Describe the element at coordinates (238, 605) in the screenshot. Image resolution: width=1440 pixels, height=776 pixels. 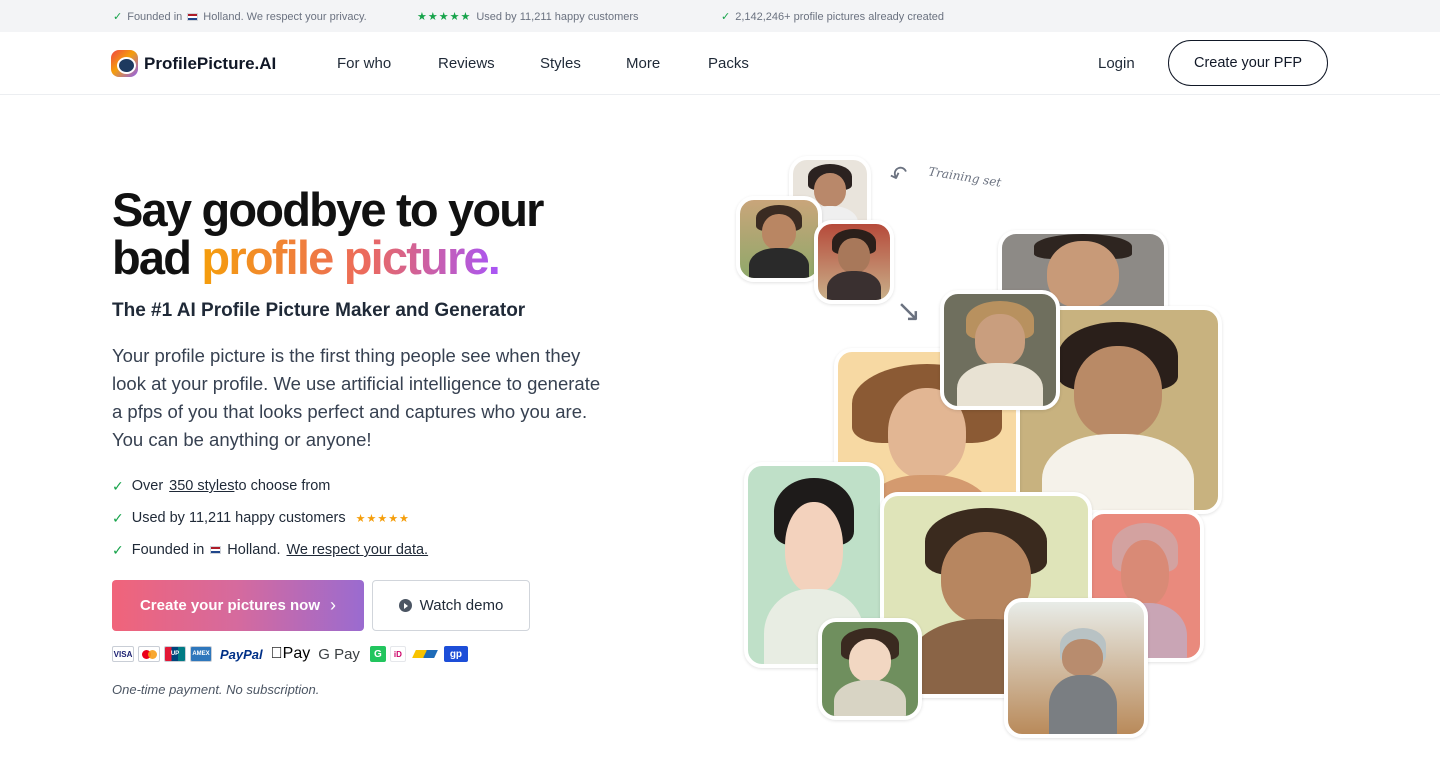
I see `create-pictures-button: Create your pictures now ›` at that location.